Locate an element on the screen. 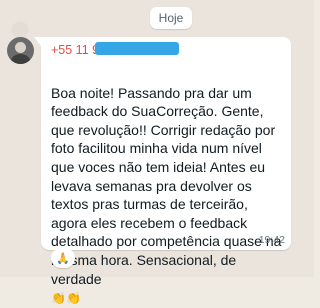  reaction-emoji: 🙏 is located at coordinates (63, 258).